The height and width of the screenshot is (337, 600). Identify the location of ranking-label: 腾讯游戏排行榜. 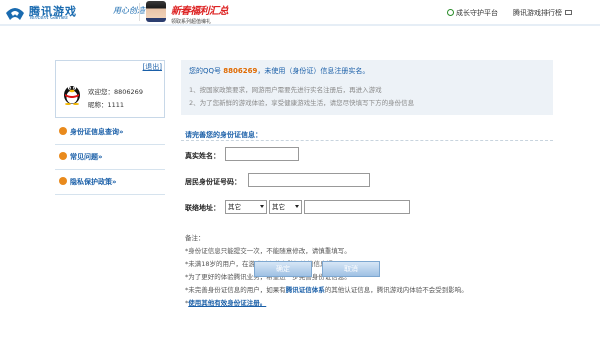
(537, 13).